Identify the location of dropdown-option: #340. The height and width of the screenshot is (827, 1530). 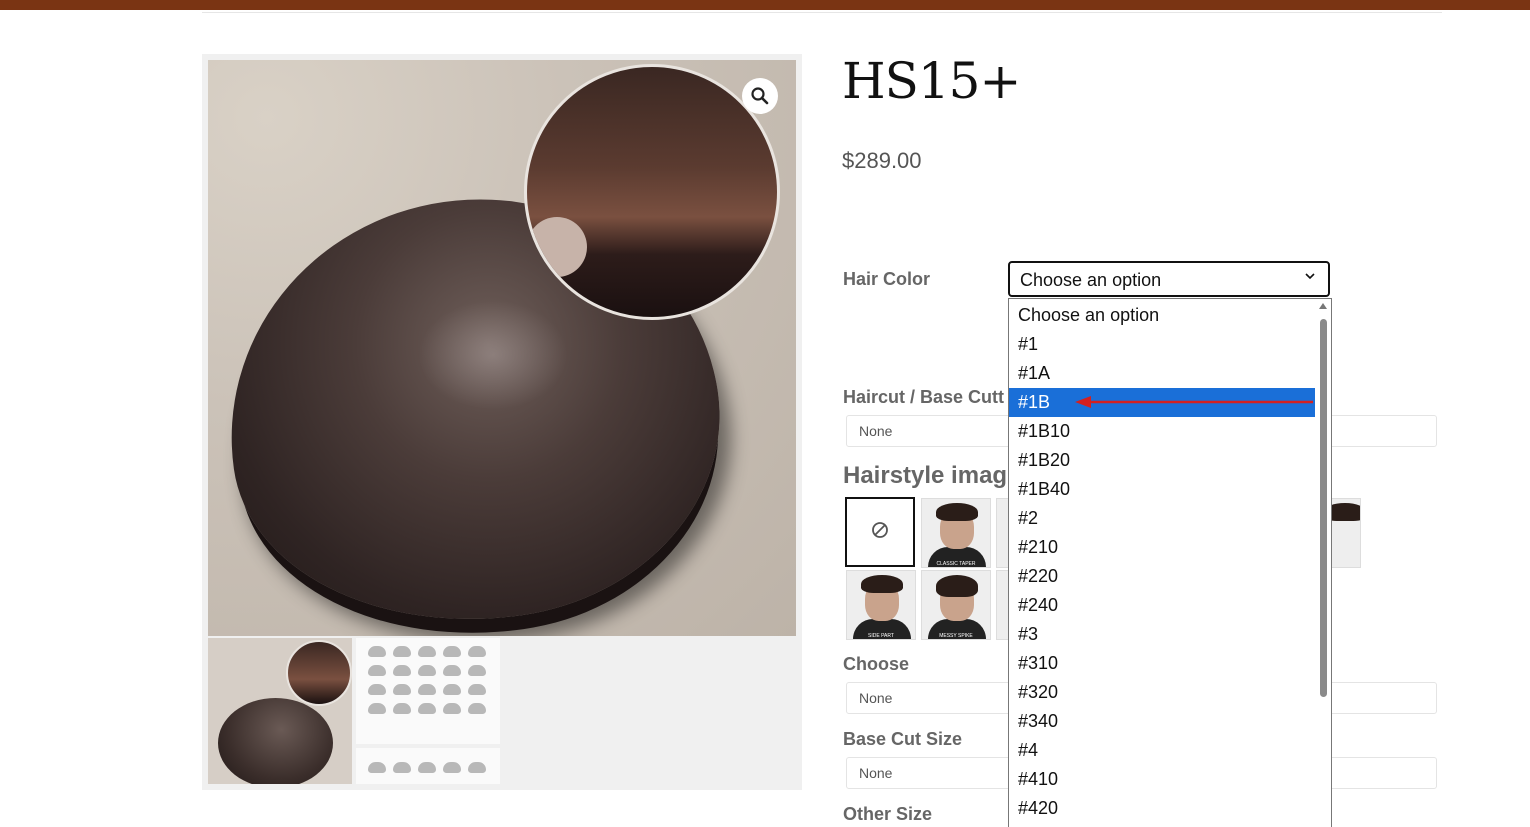
(1162, 721).